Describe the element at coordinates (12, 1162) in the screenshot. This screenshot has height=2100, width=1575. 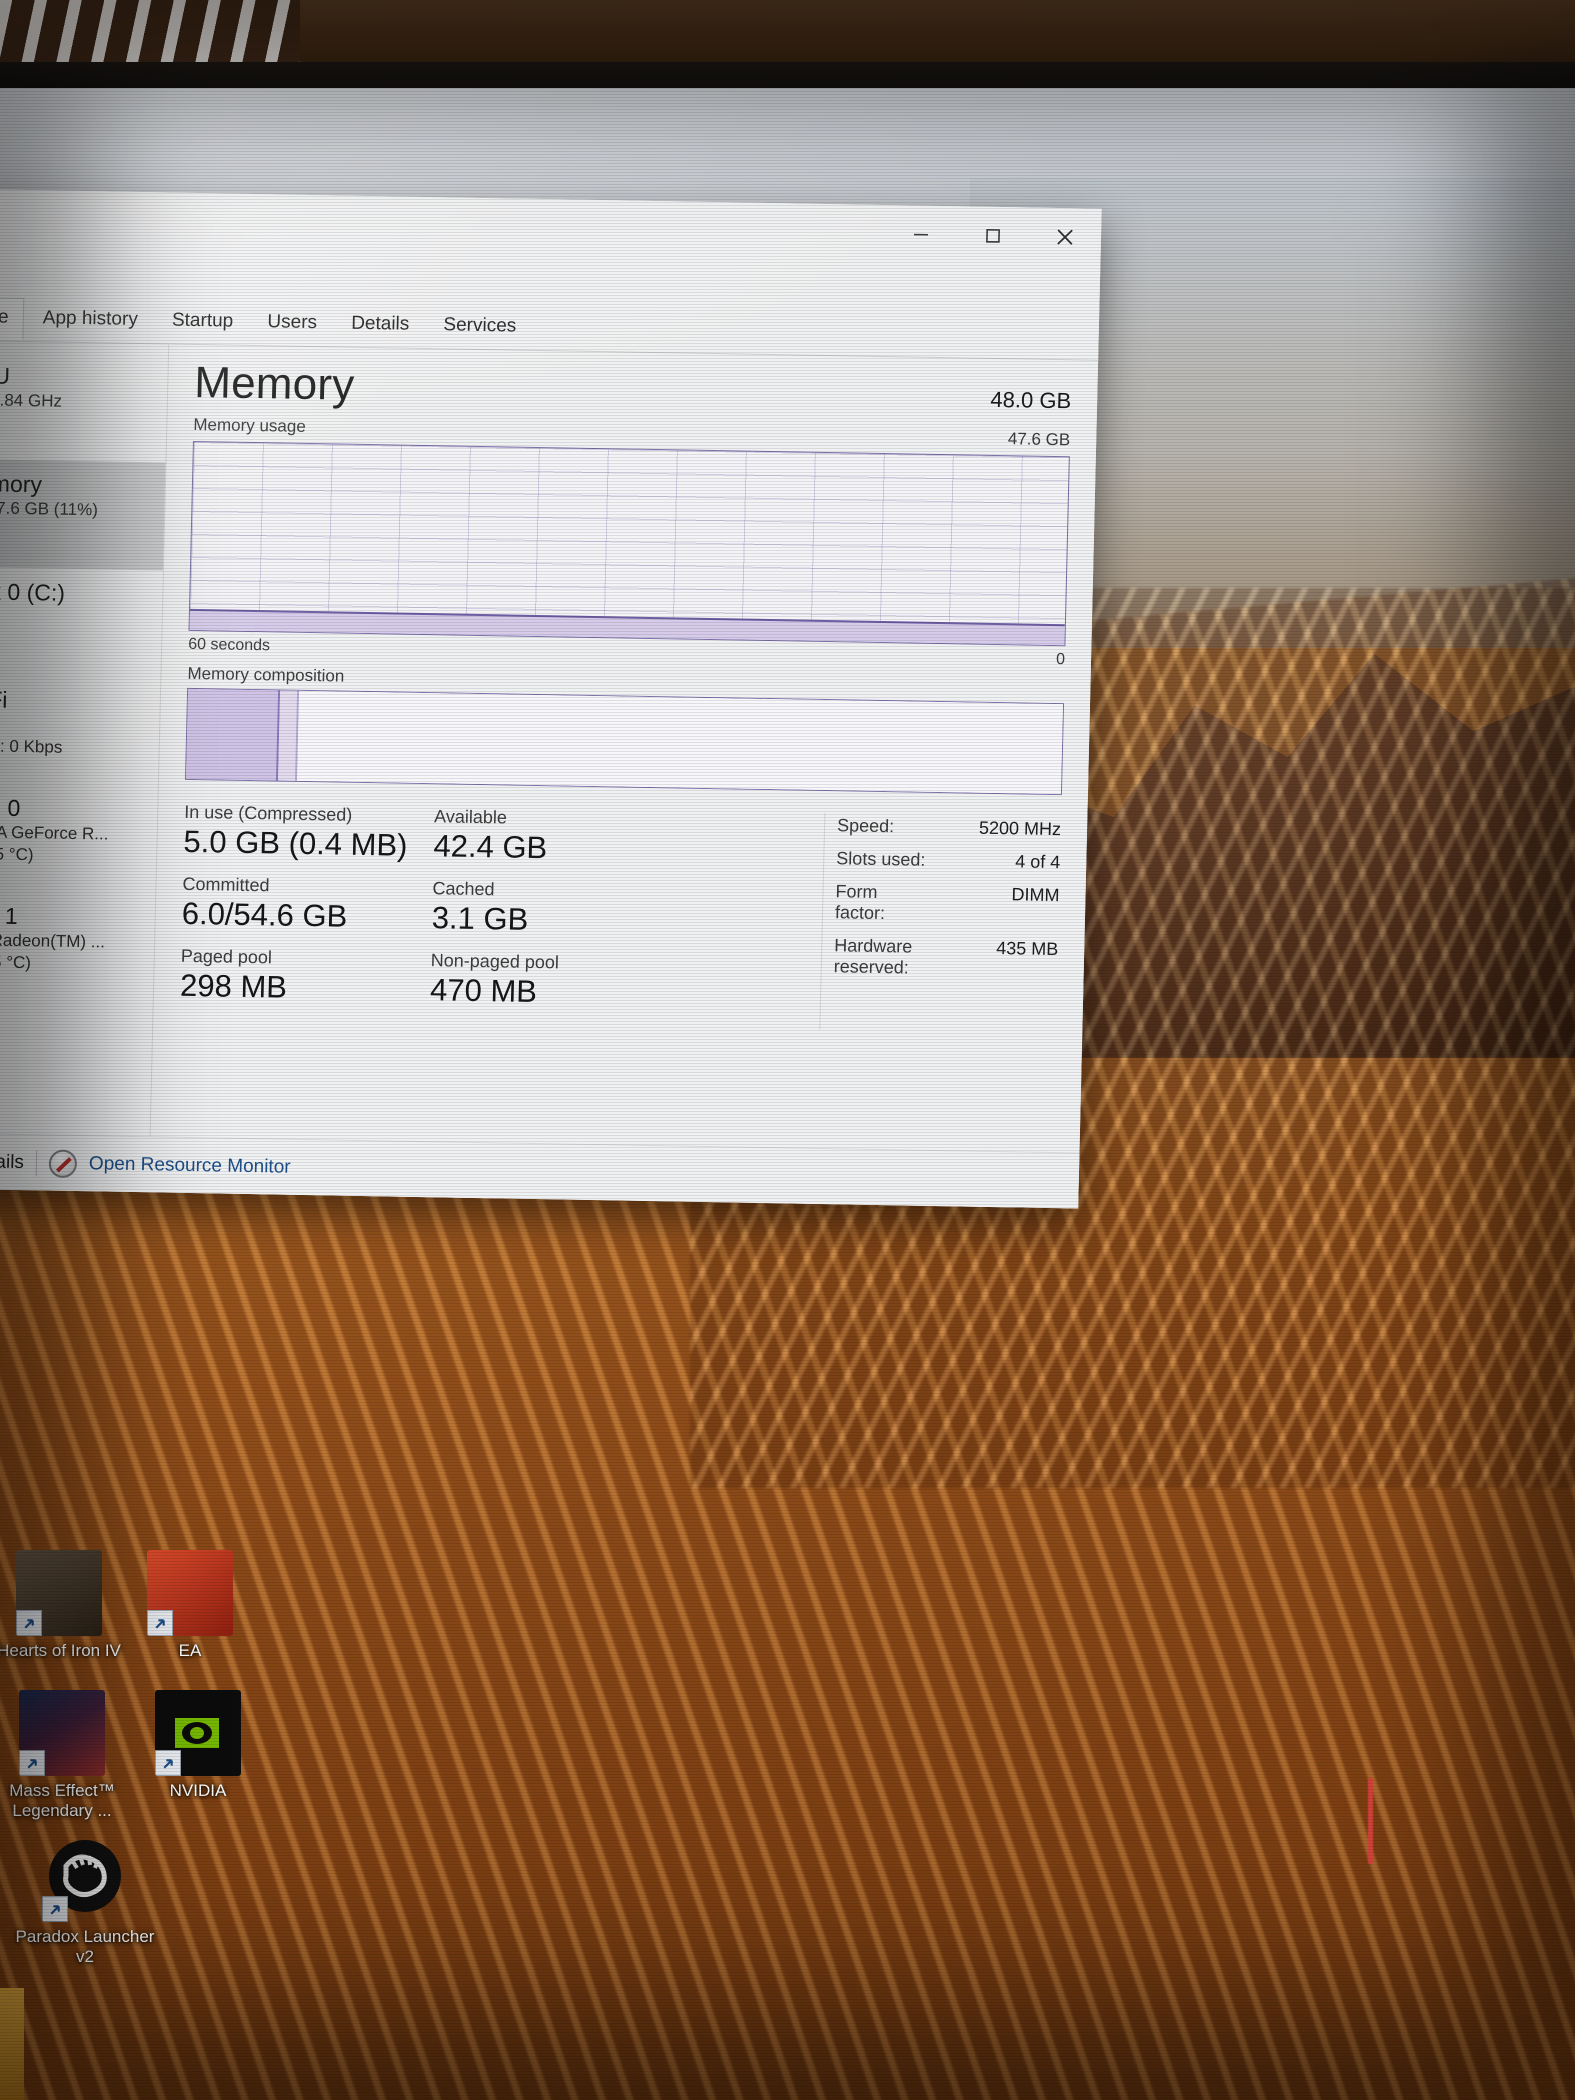
I see `fewer-details-button: Fewer details` at that location.